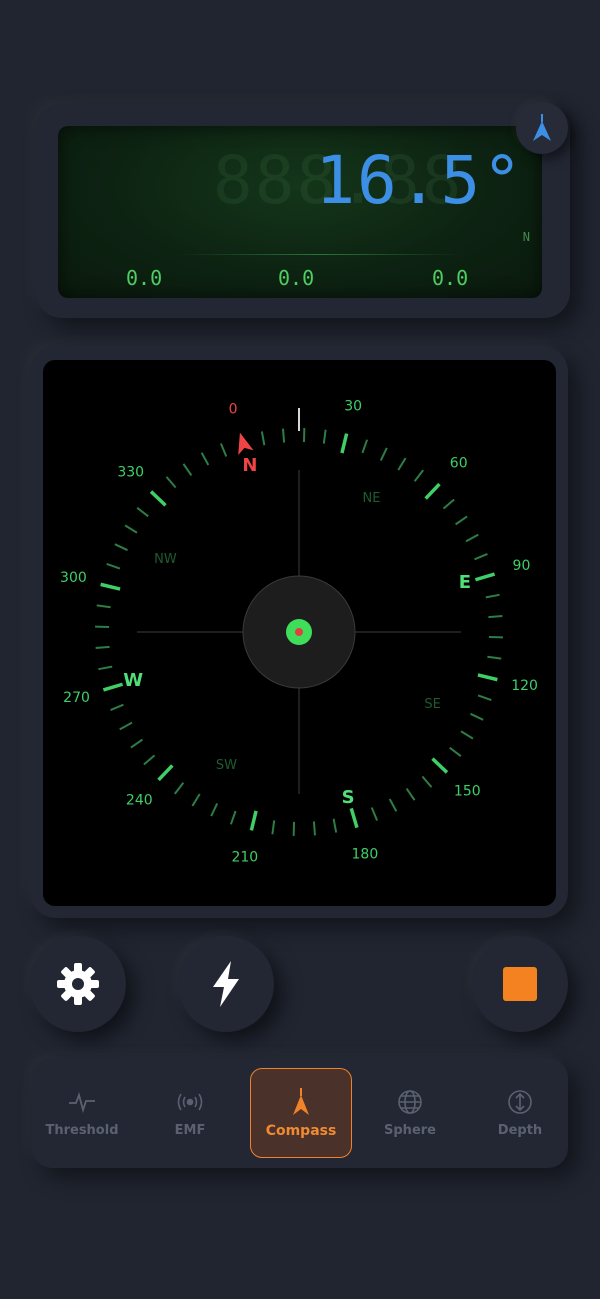 The image size is (600, 1299). Describe the element at coordinates (130, 472) in the screenshot. I see `degree-label: 330` at that location.